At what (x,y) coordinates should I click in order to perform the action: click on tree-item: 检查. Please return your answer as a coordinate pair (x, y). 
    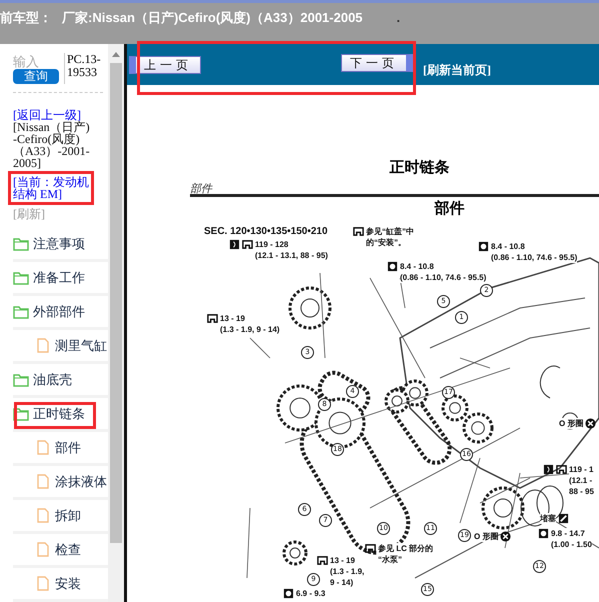
    Looking at the image, I should click on (58, 549).